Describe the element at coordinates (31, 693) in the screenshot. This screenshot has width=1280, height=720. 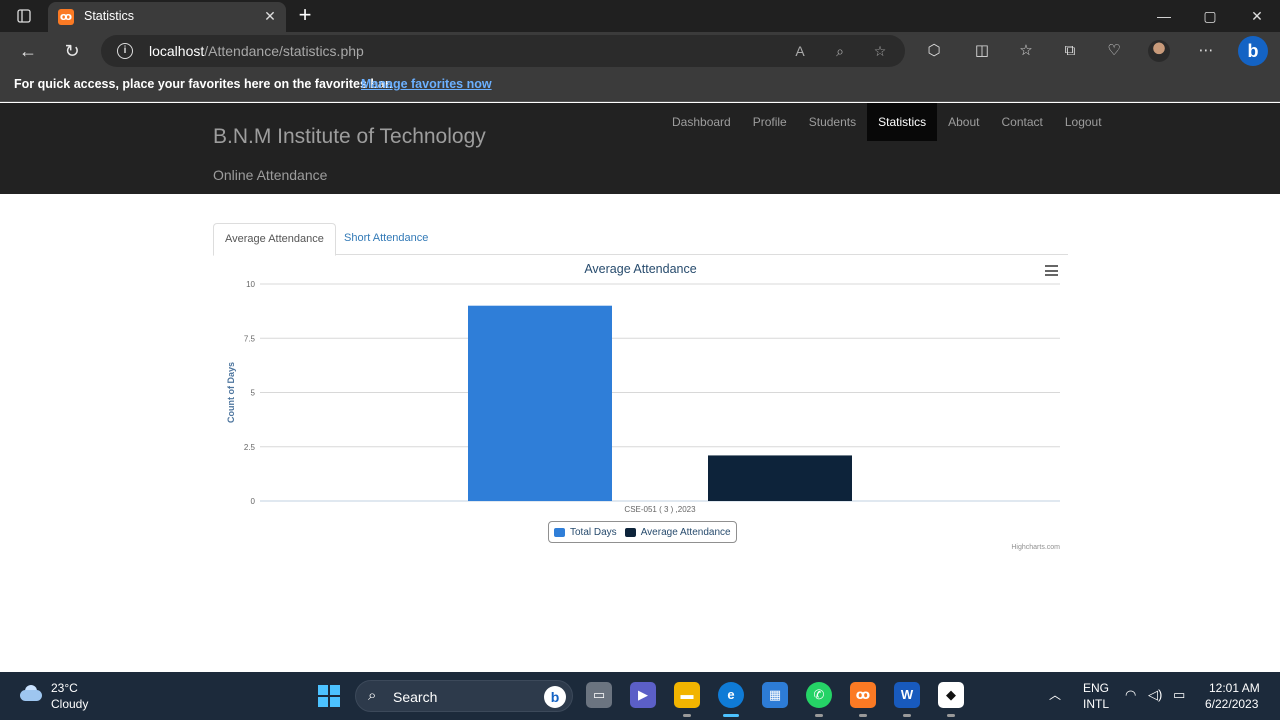
I see `cloud-icon` at that location.